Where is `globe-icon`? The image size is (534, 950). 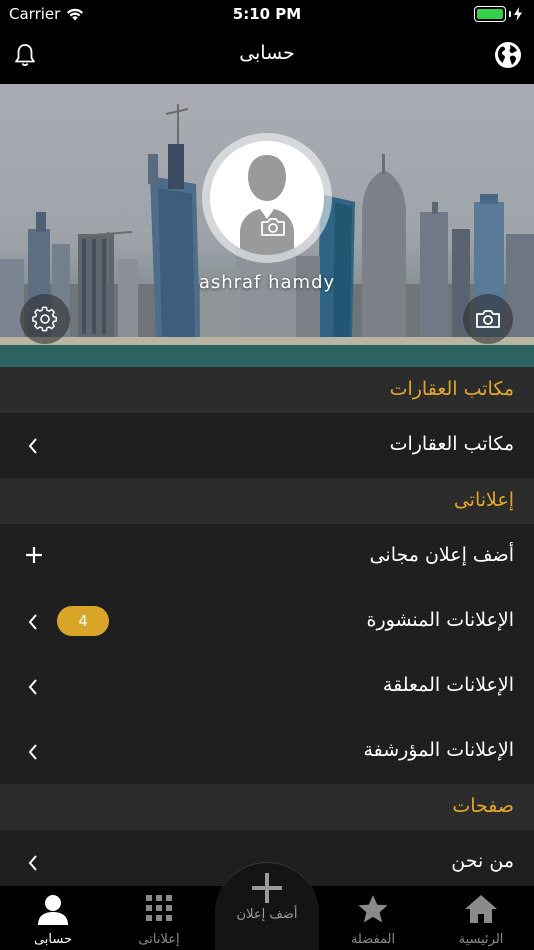
globe-icon is located at coordinates (508, 55).